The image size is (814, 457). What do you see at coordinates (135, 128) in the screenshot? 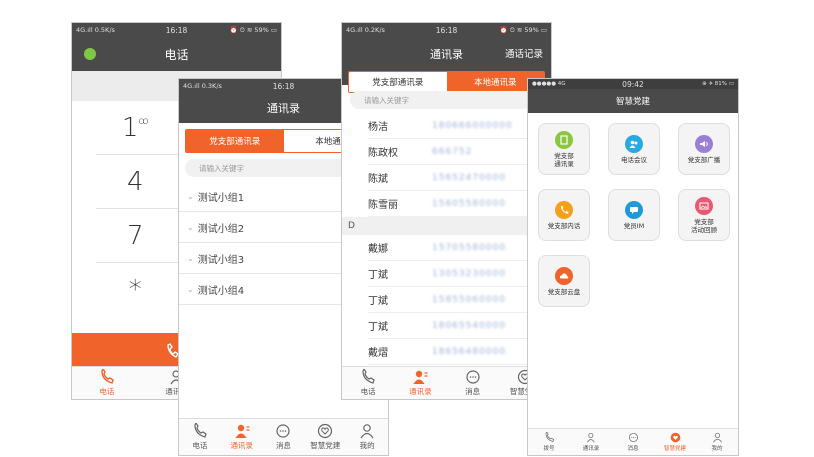
I see `key-1: 1ꝏ` at bounding box center [135, 128].